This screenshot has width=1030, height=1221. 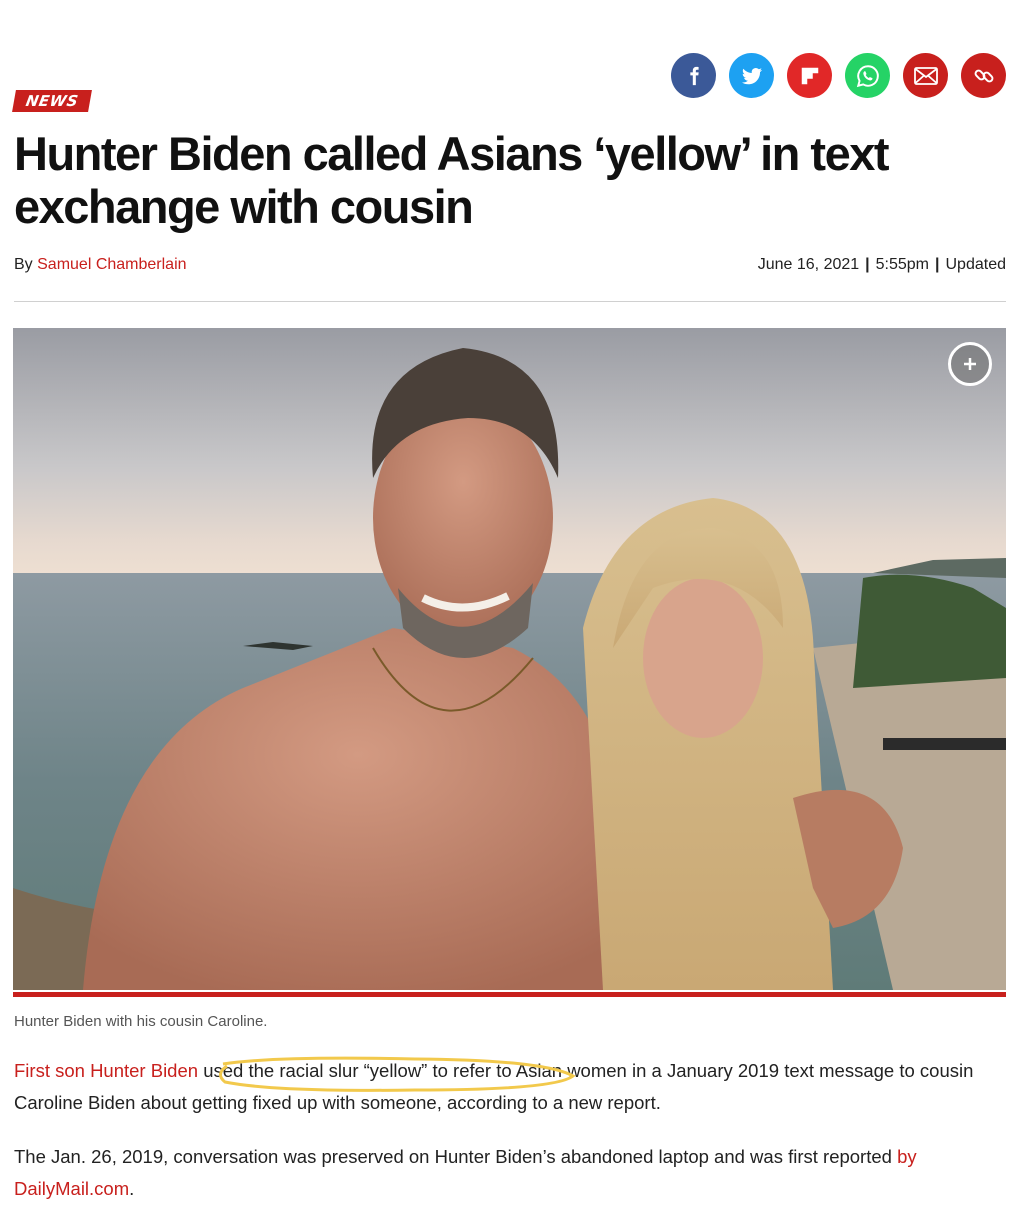 What do you see at coordinates (838, 75) in the screenshot?
I see `share-bar` at bounding box center [838, 75].